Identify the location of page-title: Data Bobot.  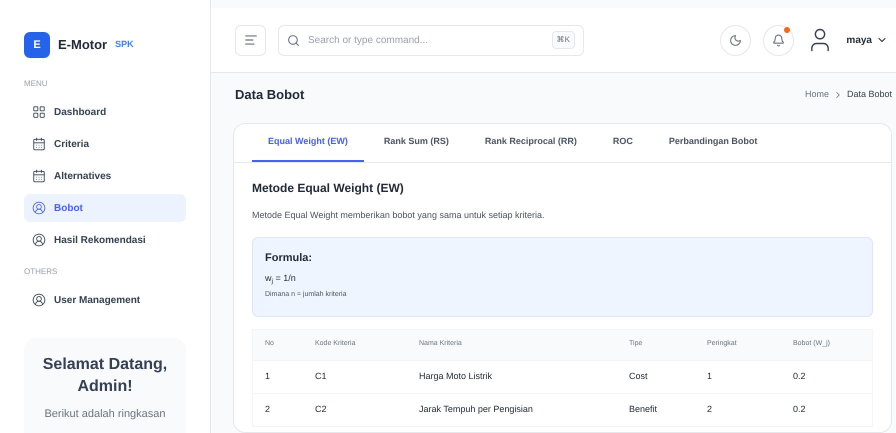
(269, 95).